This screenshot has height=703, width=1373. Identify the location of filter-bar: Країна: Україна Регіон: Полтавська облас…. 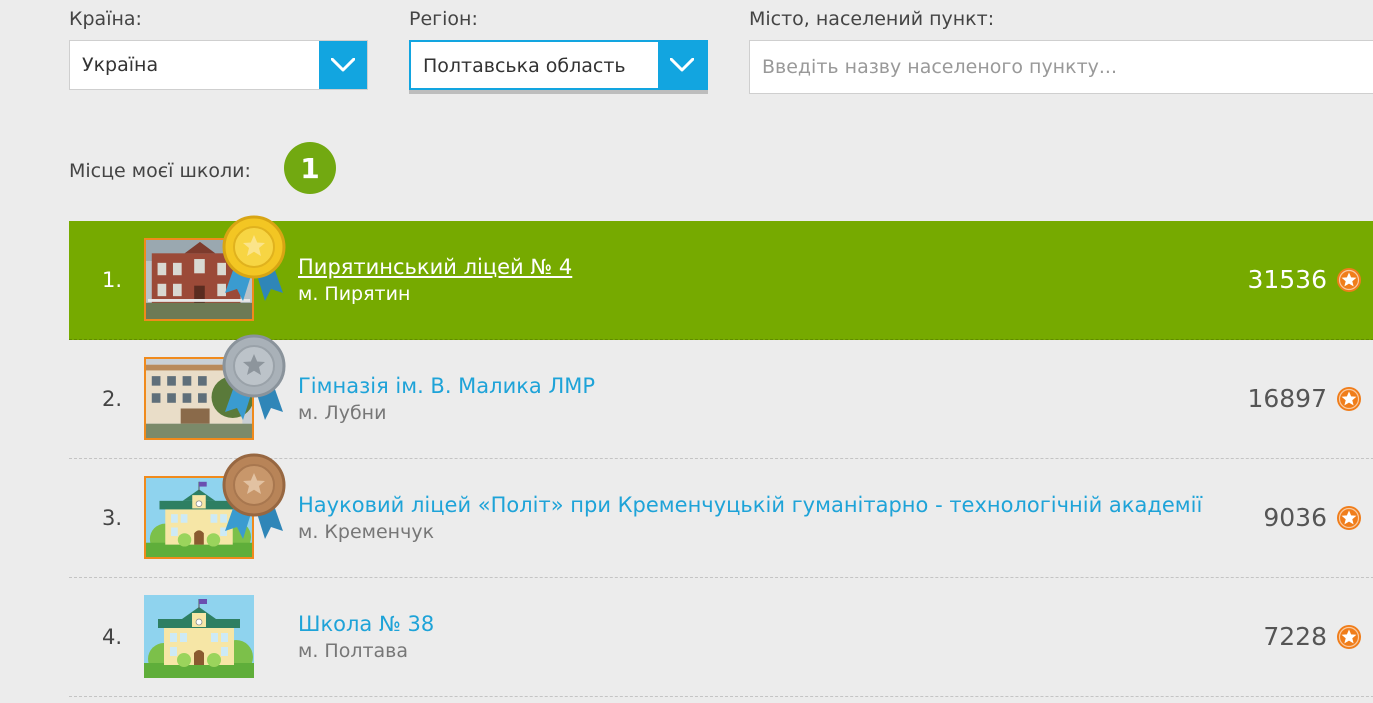
(686, 50).